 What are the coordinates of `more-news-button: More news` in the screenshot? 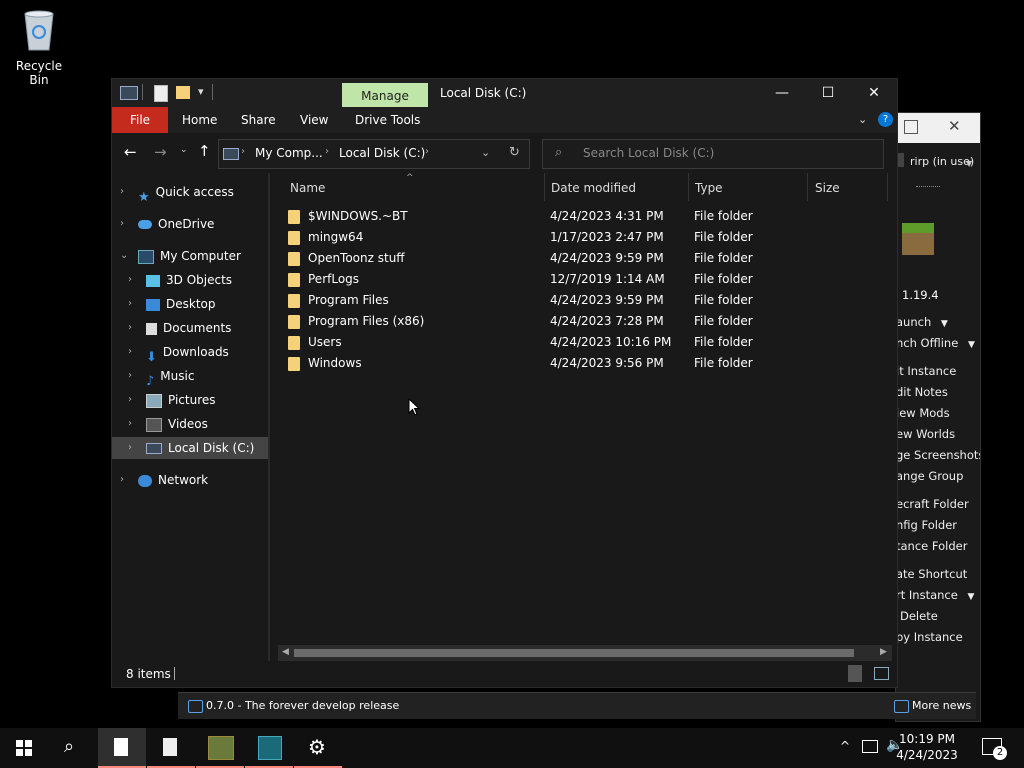 It's located at (941, 705).